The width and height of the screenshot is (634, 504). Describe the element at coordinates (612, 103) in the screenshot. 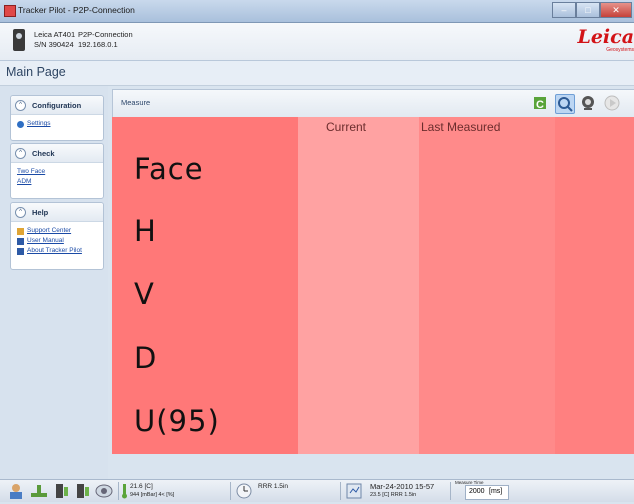

I see `play-icon` at that location.